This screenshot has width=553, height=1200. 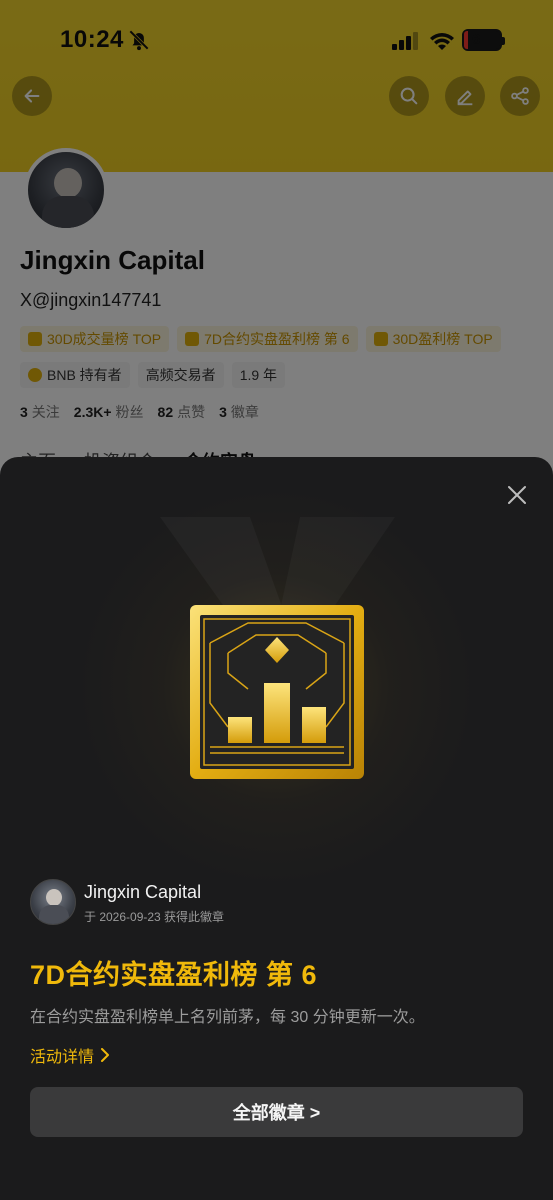 I want to click on close-button, so click(x=517, y=495).